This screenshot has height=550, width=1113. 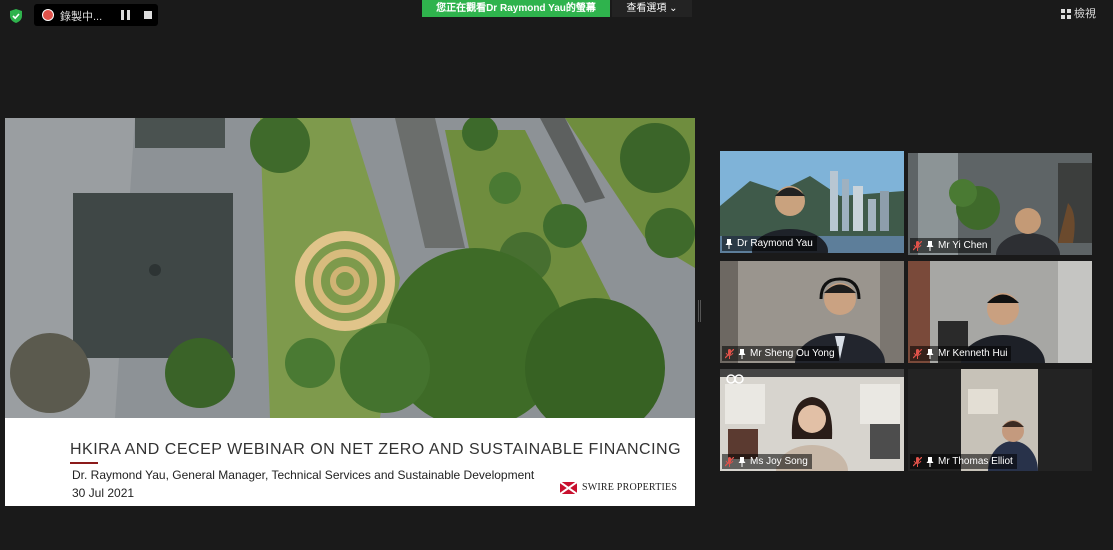 I want to click on pause-recording-button, so click(x=126, y=15).